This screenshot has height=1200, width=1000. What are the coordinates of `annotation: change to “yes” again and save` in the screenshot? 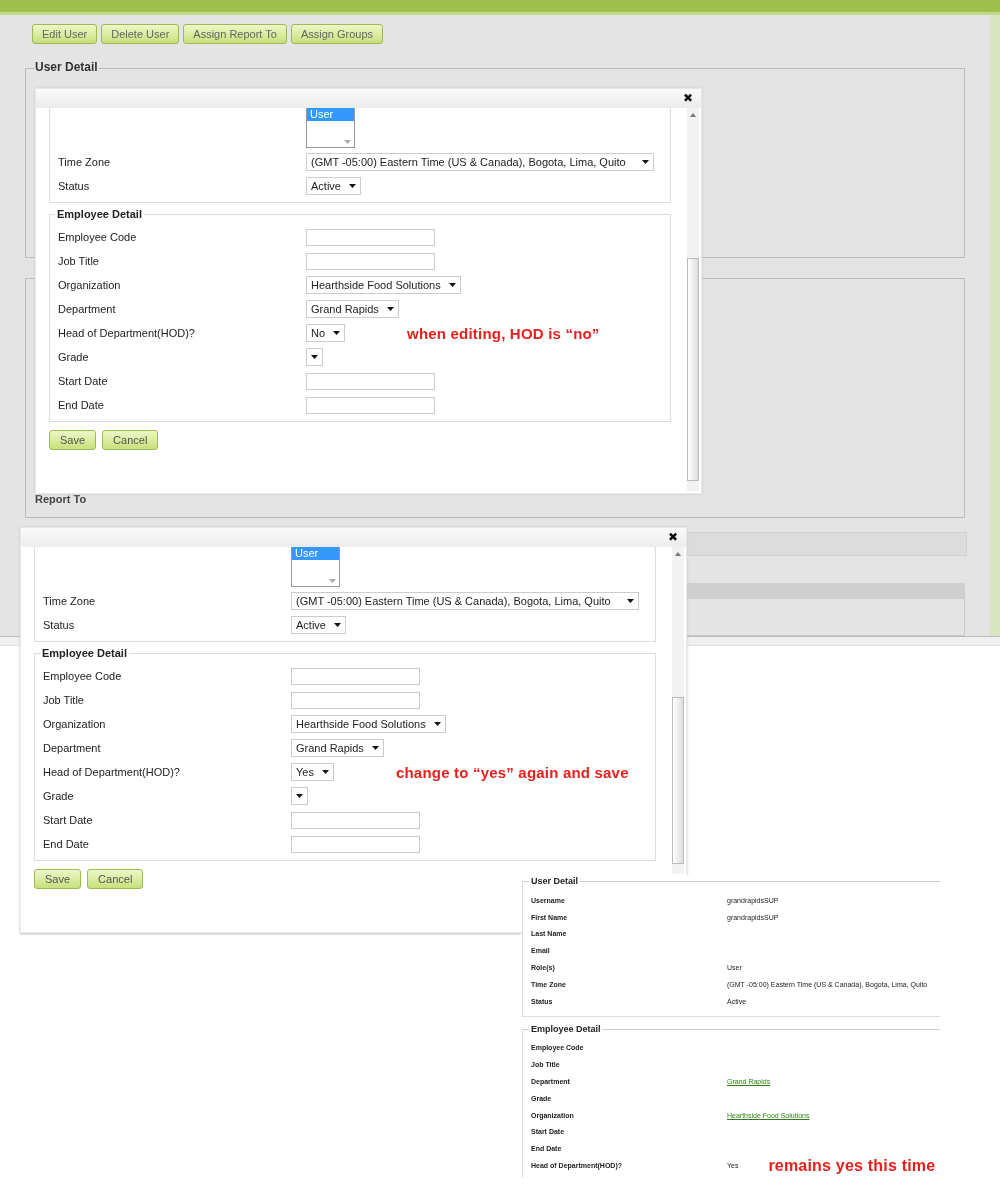 It's located at (512, 772).